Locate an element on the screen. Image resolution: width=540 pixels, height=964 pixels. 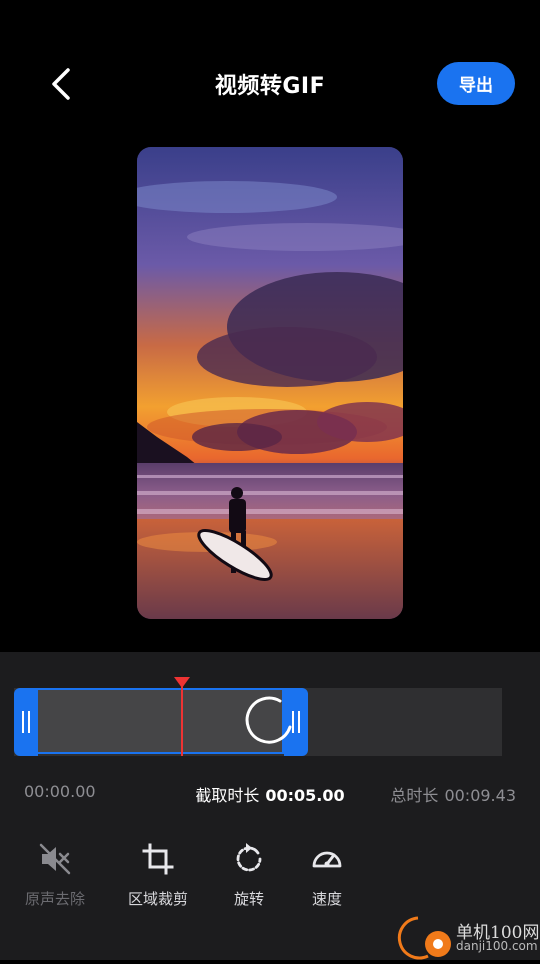
export-button: 导出 is located at coordinates (476, 83).